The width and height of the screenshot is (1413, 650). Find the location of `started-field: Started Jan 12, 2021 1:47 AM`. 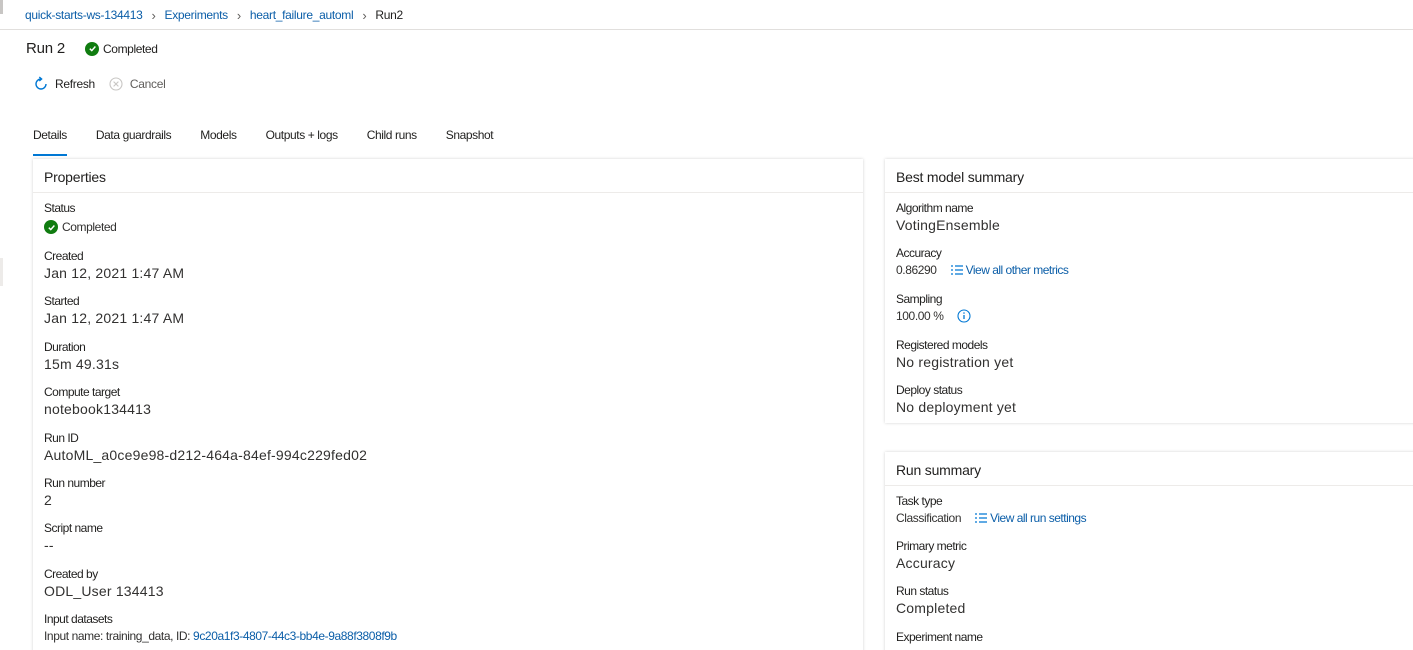

started-field: Started Jan 12, 2021 1:47 AM is located at coordinates (114, 310).